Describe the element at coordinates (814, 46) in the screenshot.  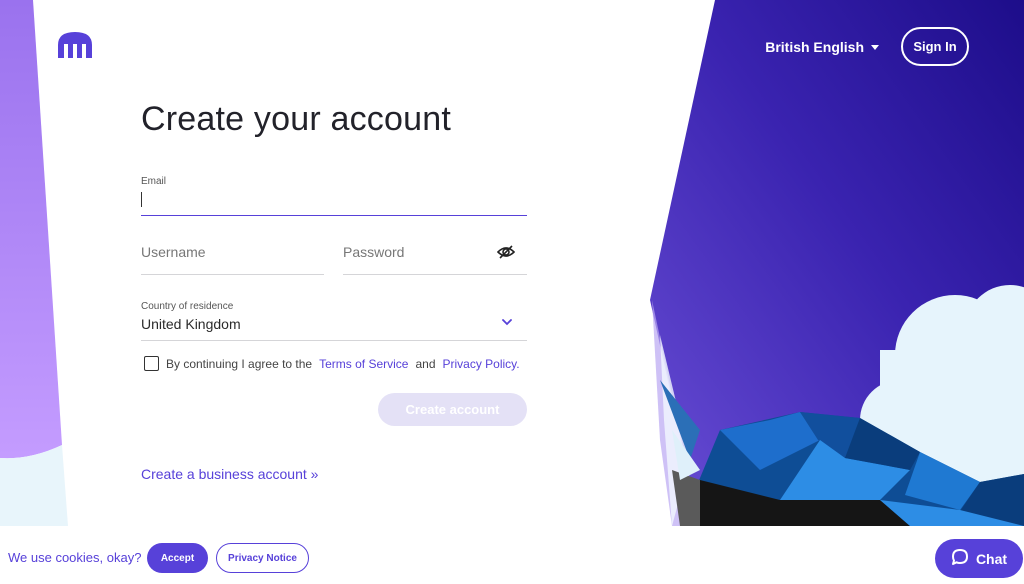
I see `language-label: British English` at that location.